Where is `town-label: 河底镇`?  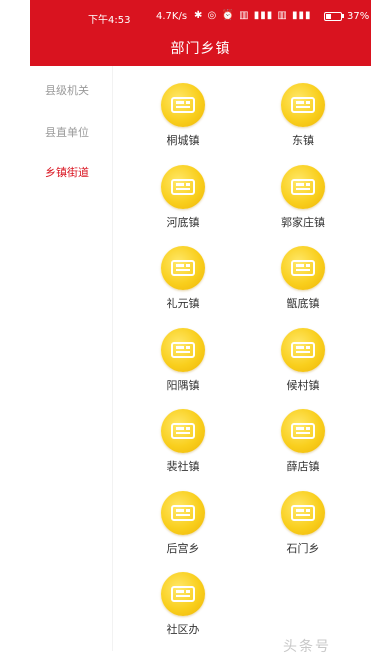 town-label: 河底镇 is located at coordinates (183, 222).